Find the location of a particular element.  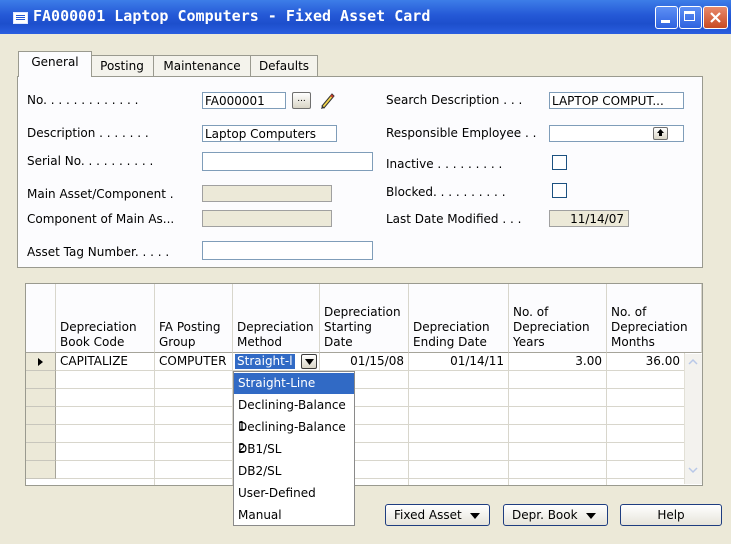

cell-years: 3.00 is located at coordinates (558, 362).